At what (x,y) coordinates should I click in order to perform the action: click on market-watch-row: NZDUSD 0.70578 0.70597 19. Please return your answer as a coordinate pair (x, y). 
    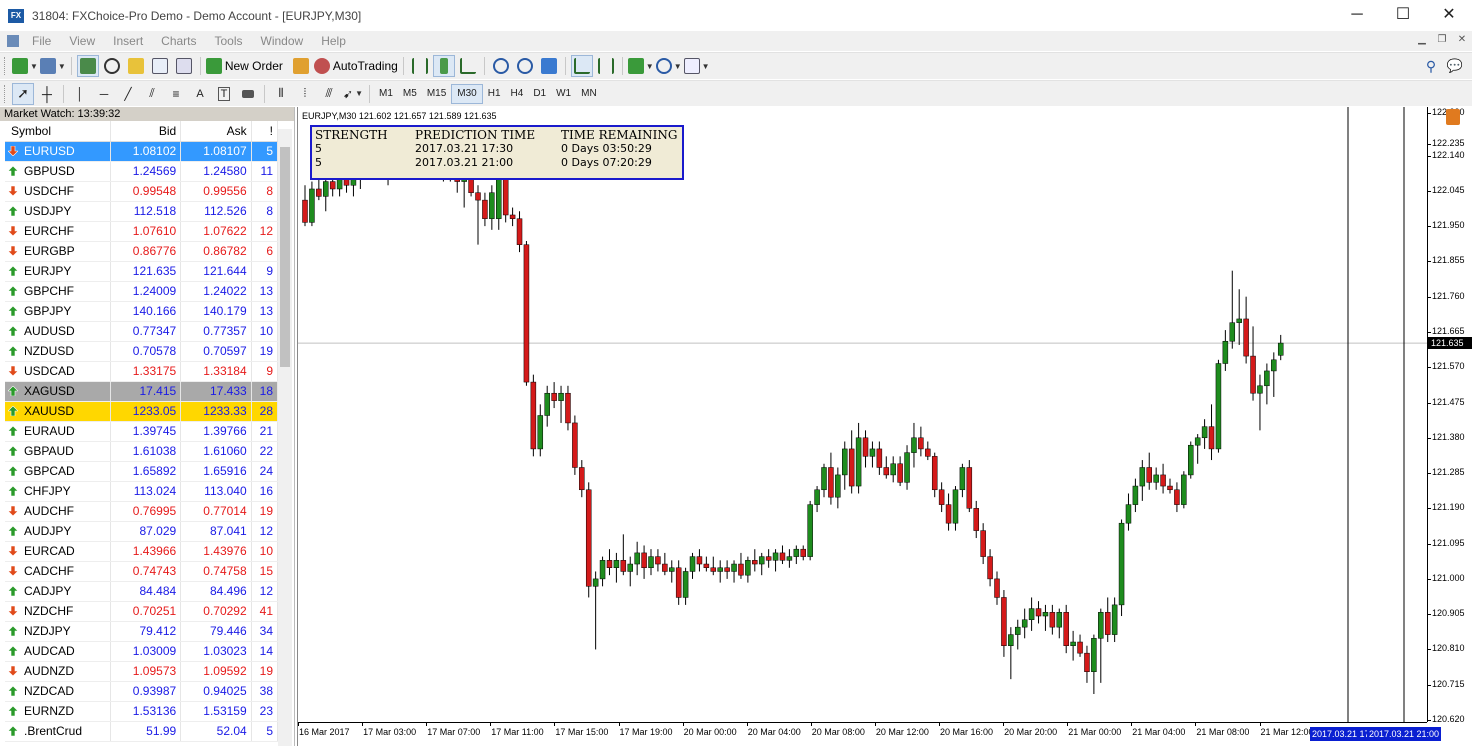
    Looking at the image, I should click on (142, 351).